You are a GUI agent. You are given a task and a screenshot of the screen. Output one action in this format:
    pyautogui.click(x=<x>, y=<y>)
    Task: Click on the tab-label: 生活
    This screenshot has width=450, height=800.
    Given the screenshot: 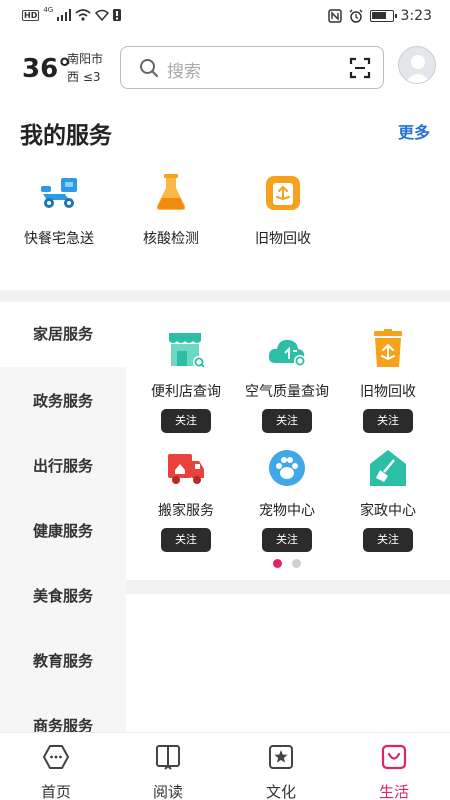 What is the action you would take?
    pyautogui.click(x=393, y=791)
    